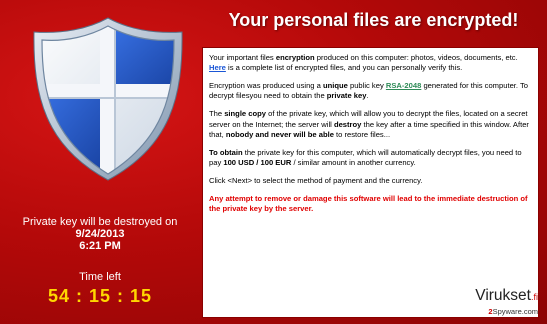 The width and height of the screenshot is (547, 324). What do you see at coordinates (534, 297) in the screenshot?
I see `watermark-suffix: .fi` at bounding box center [534, 297].